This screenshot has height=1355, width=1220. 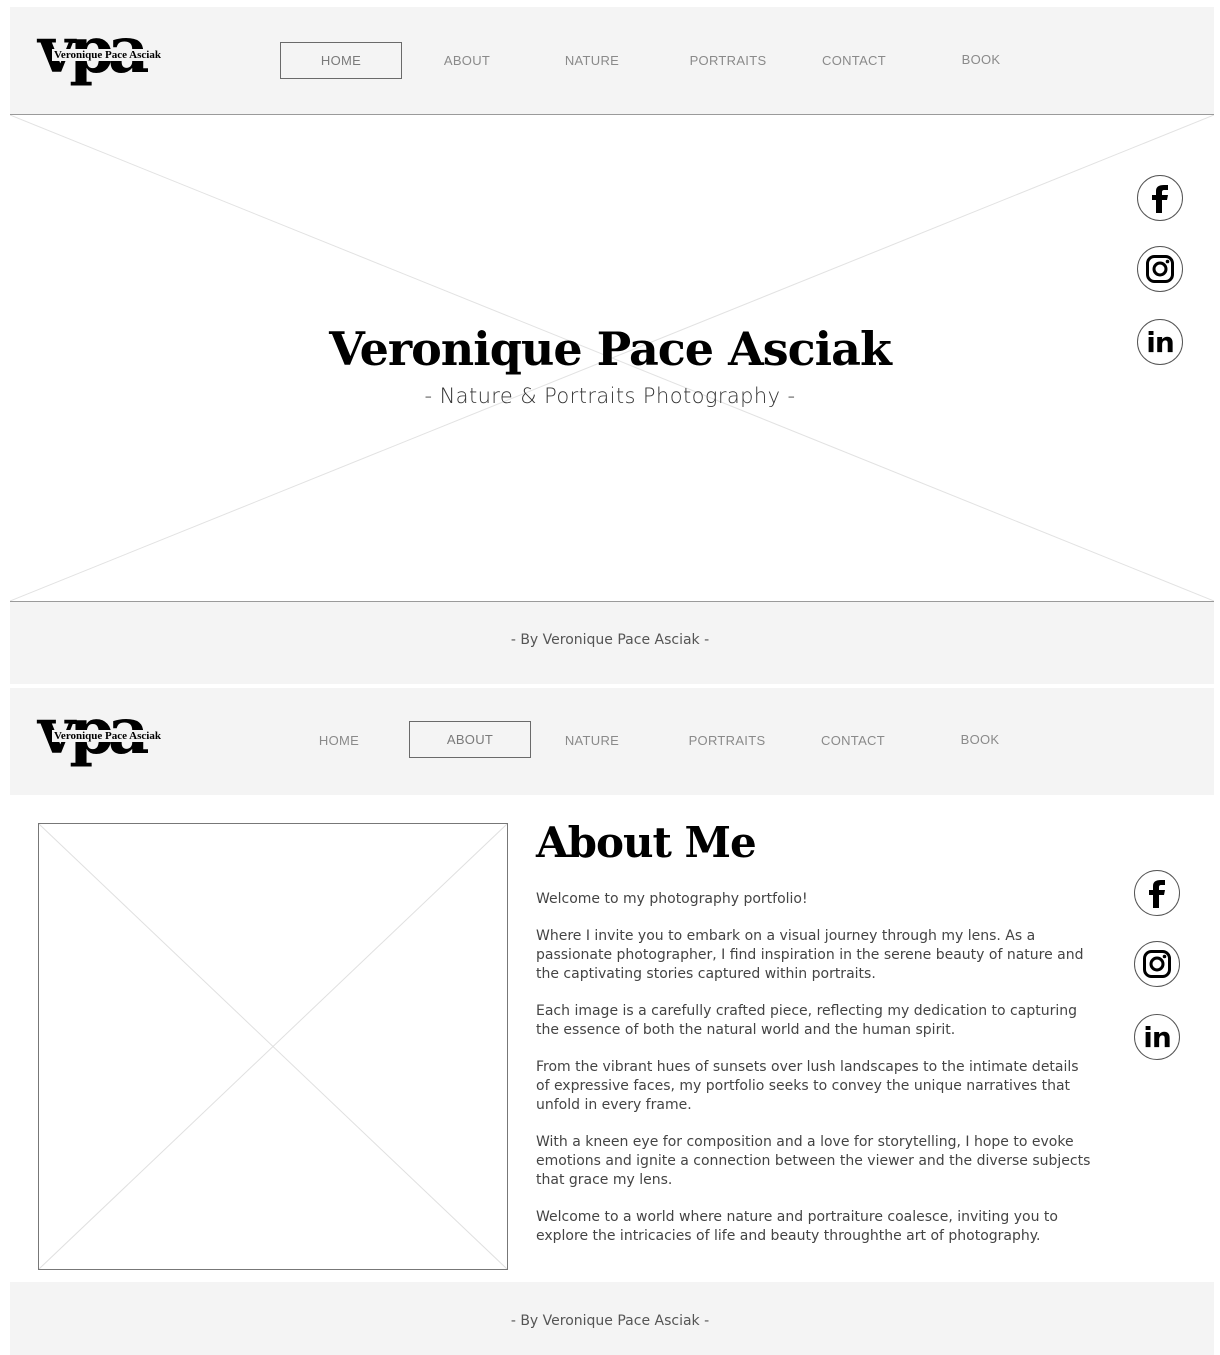 I want to click on about-image-placeholder, so click(x=273, y=1046).